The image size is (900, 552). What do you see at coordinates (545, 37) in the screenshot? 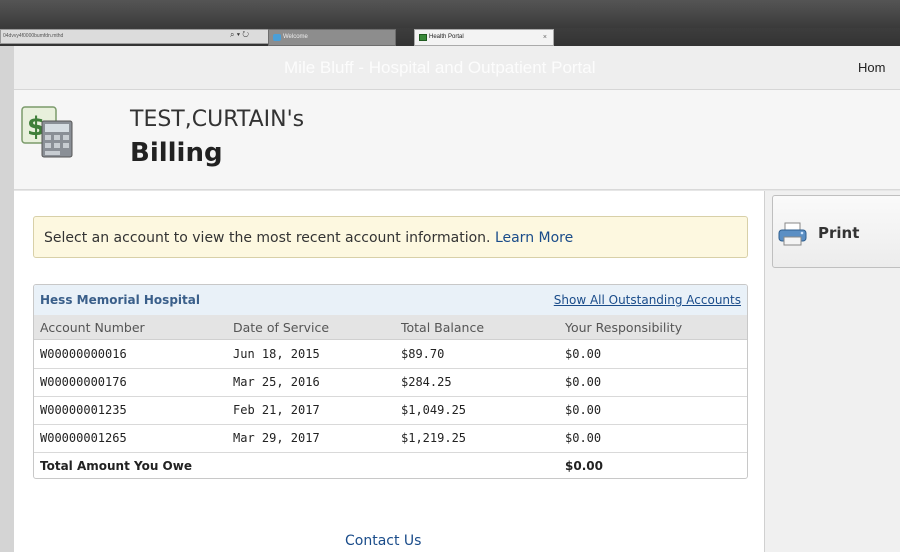
I see `close-tab-icon: ×` at bounding box center [545, 37].